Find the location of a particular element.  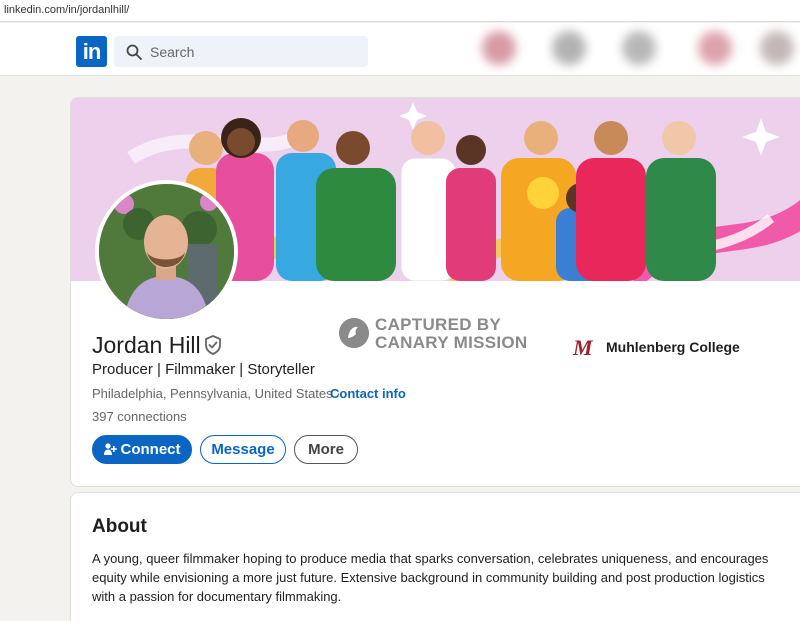

watermark-text: CAPTURED BY CANARY MISSION is located at coordinates (451, 334).